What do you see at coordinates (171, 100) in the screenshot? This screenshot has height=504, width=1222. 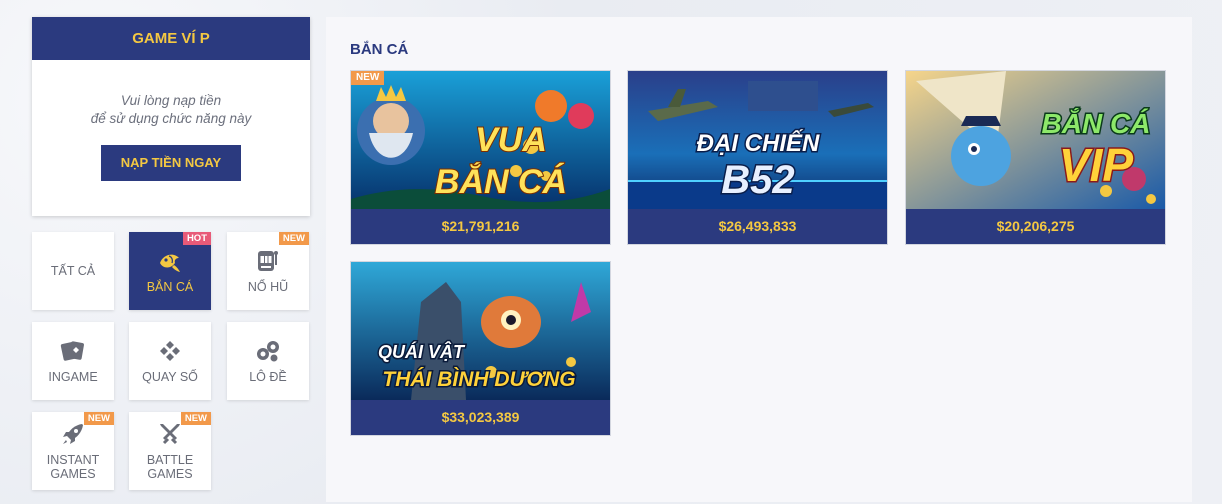 I see `vip-message-line1: Vui lòng nạp tiền` at bounding box center [171, 100].